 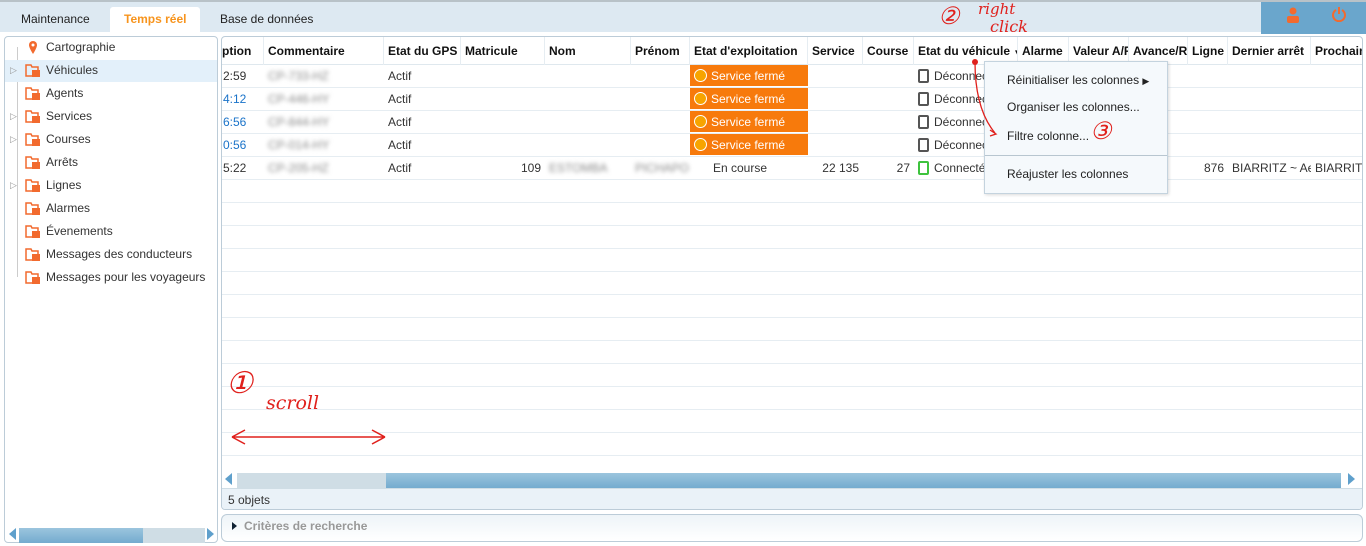 I want to click on vehicle-state-label: Connecté, so click(x=960, y=168).